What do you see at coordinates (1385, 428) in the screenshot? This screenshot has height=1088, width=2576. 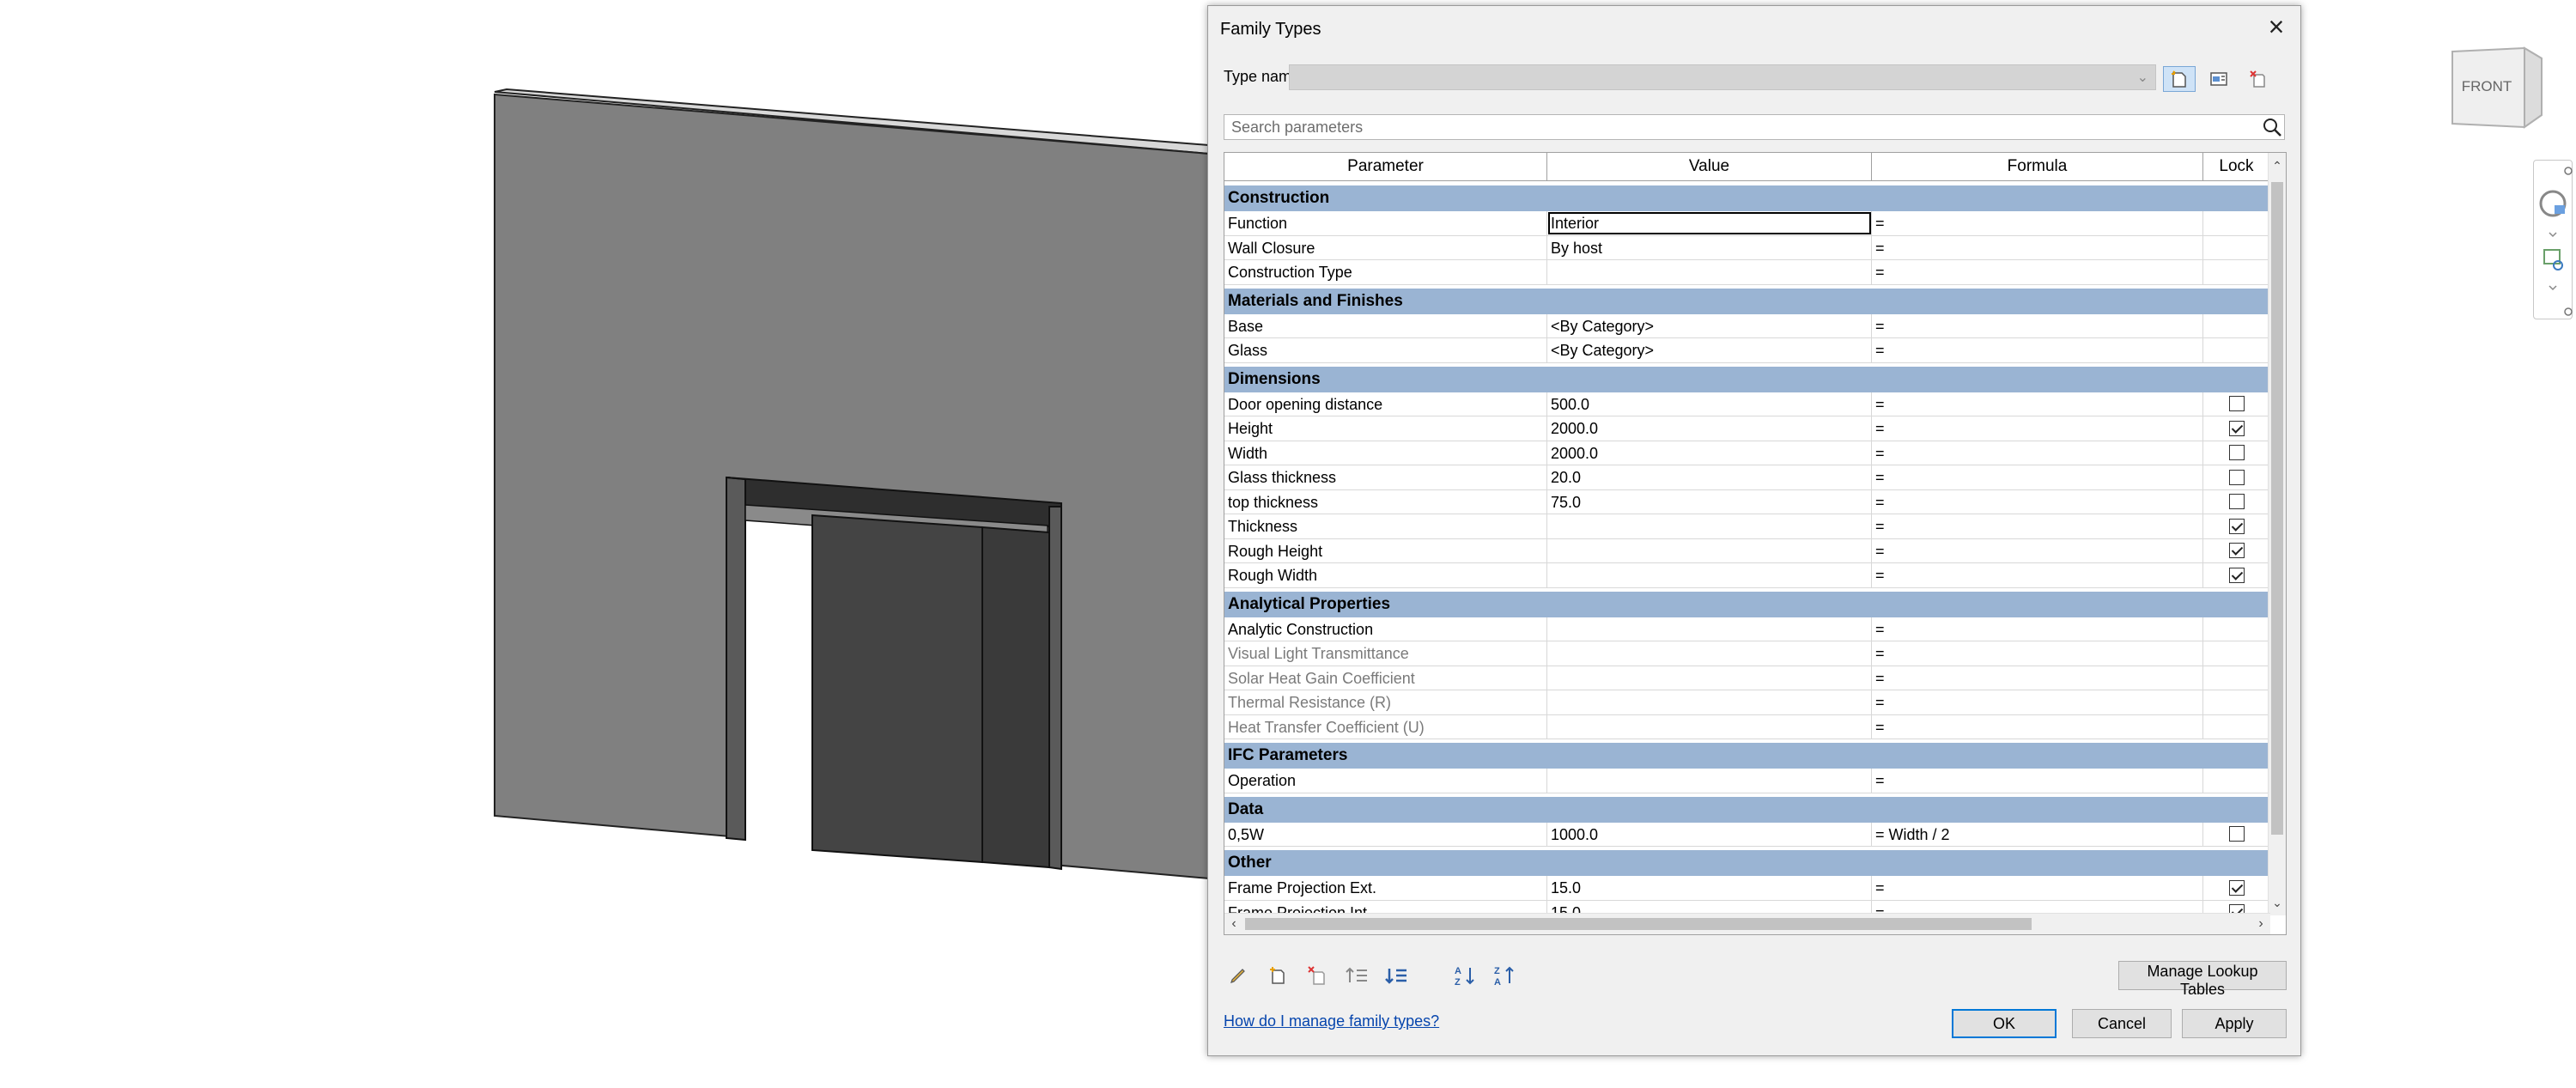 I see `parameter-cell: Height` at bounding box center [1385, 428].